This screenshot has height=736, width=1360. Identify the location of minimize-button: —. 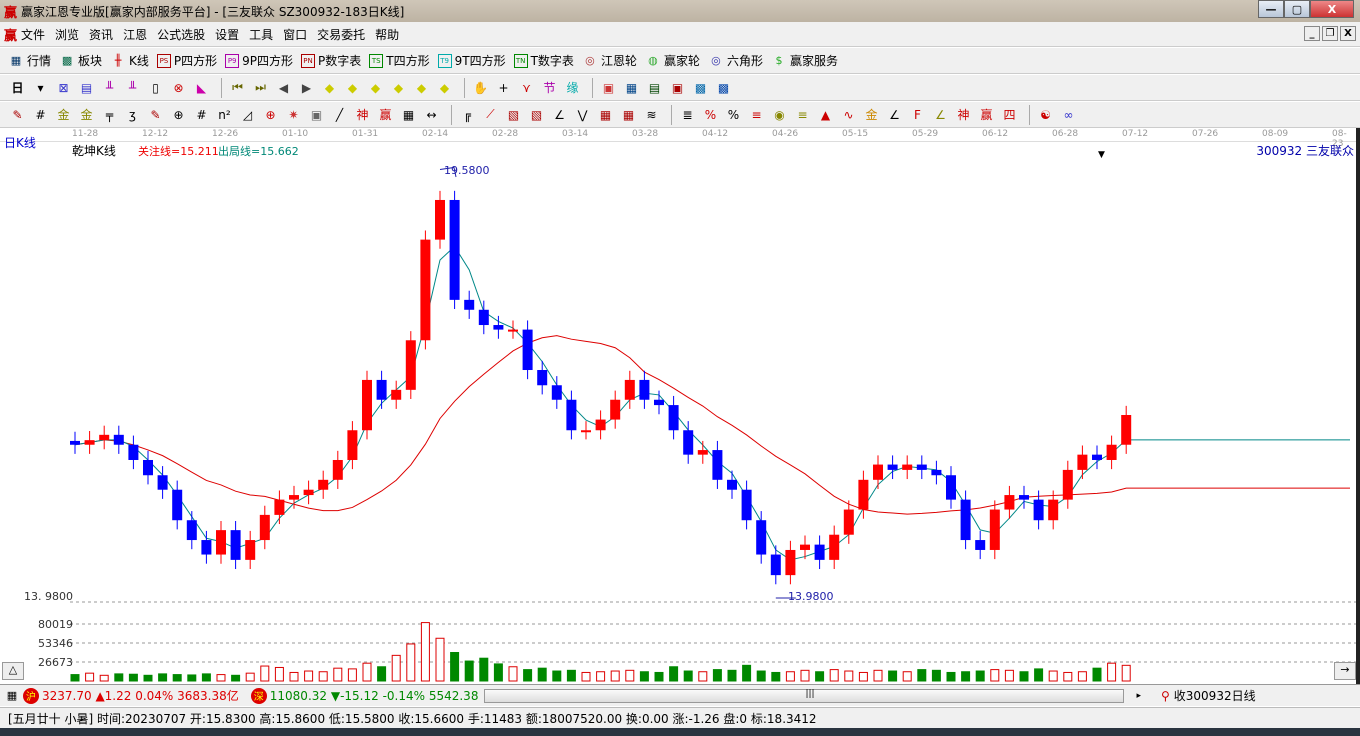
(1271, 9).